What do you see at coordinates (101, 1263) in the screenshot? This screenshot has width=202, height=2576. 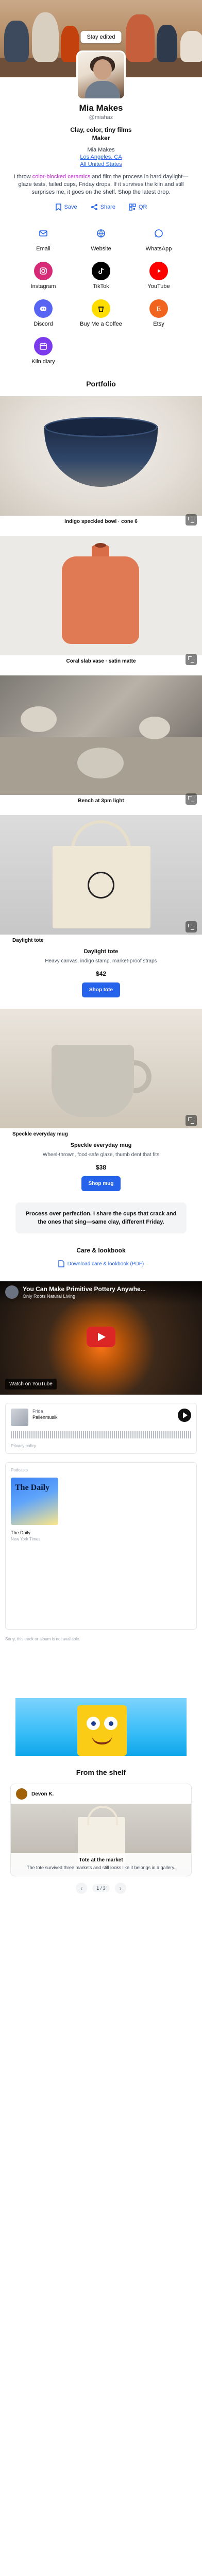 I see `download-pdf-link: Download care & lookbook (PDF)` at bounding box center [101, 1263].